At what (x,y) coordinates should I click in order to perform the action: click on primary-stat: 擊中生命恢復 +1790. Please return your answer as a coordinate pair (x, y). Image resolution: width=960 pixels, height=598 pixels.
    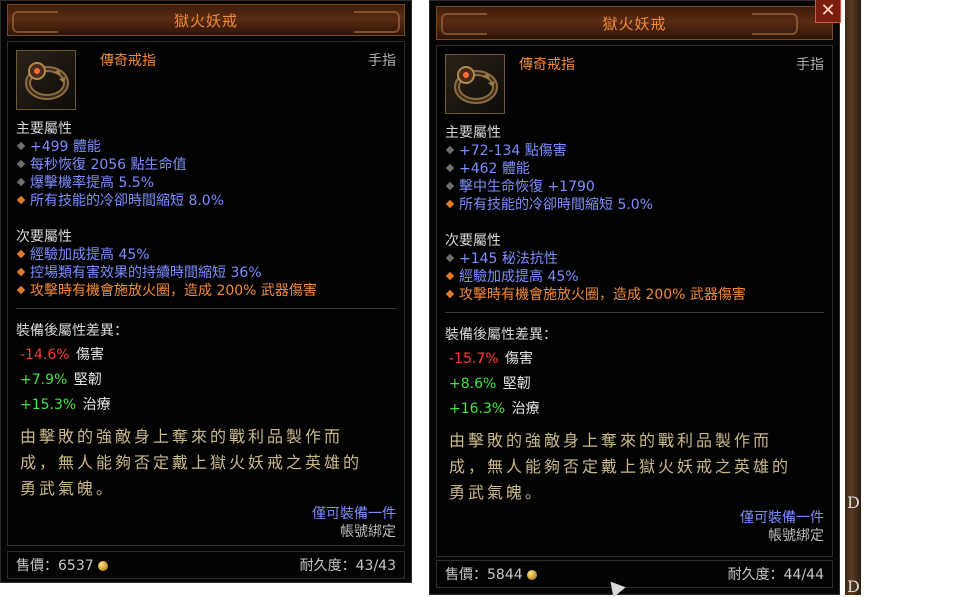
    Looking at the image, I should click on (520, 186).